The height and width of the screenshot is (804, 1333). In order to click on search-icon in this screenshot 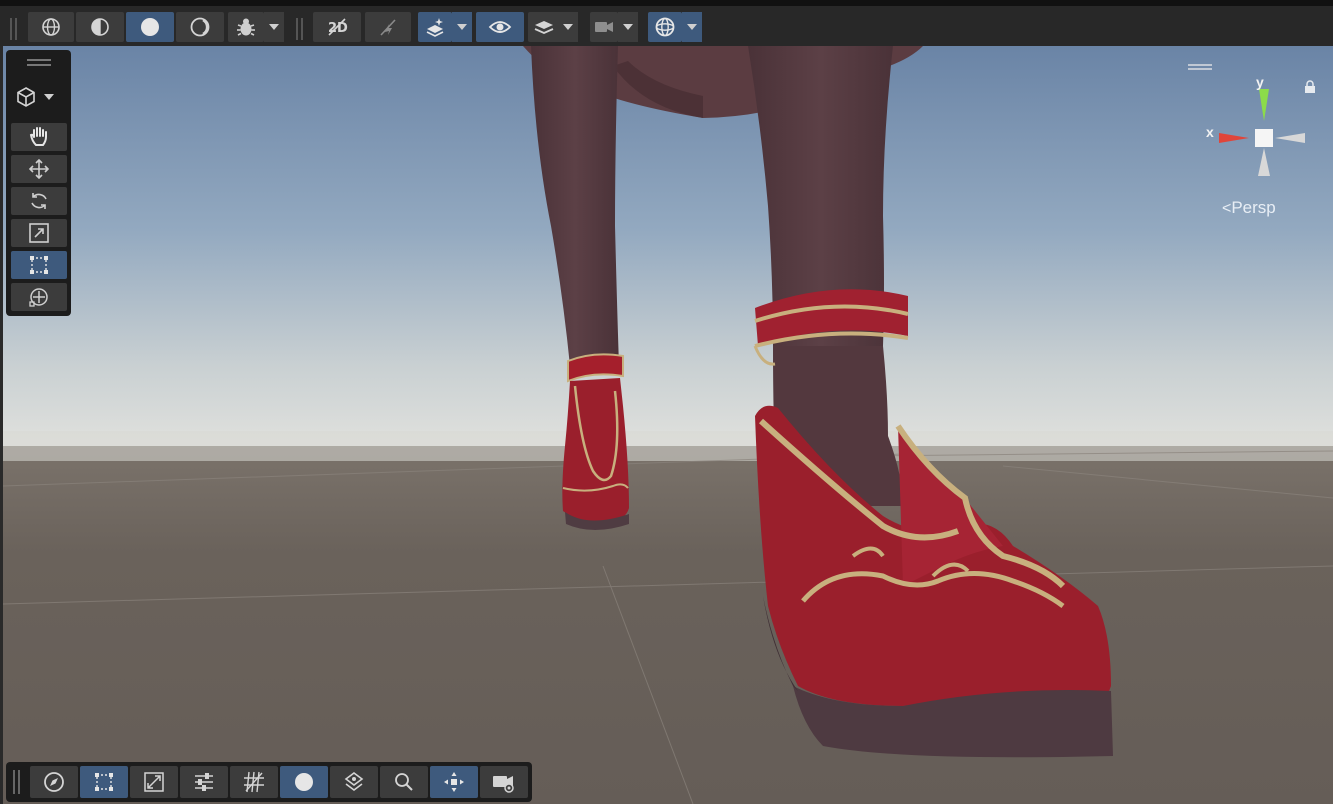, I will do `click(404, 782)`.